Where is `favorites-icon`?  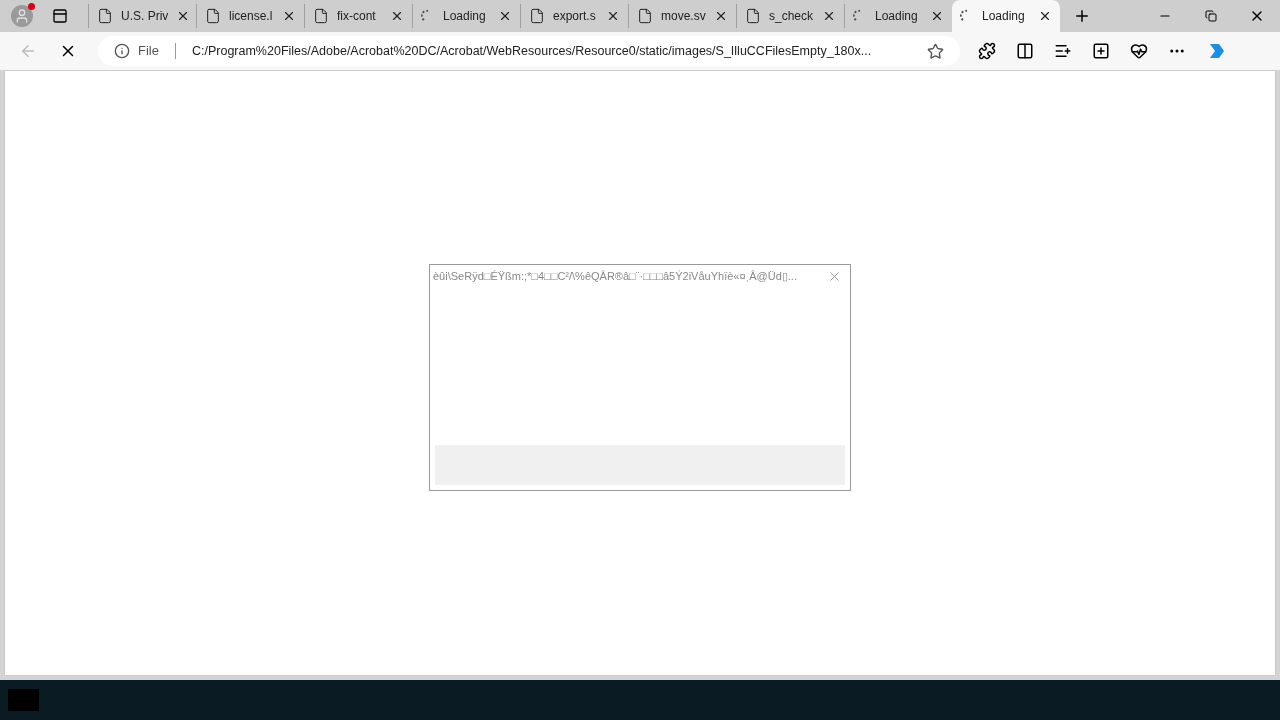 favorites-icon is located at coordinates (1063, 51).